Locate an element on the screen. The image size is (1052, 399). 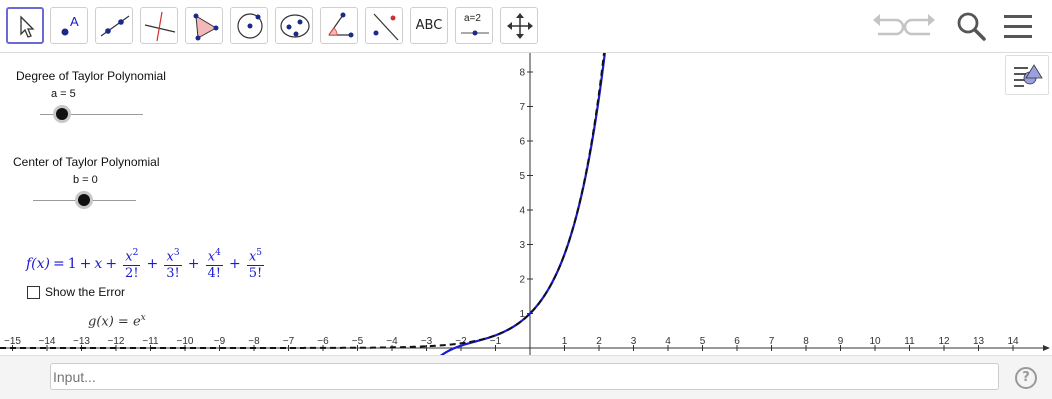
fraction-exponent: 4 is located at coordinates (218, 253).